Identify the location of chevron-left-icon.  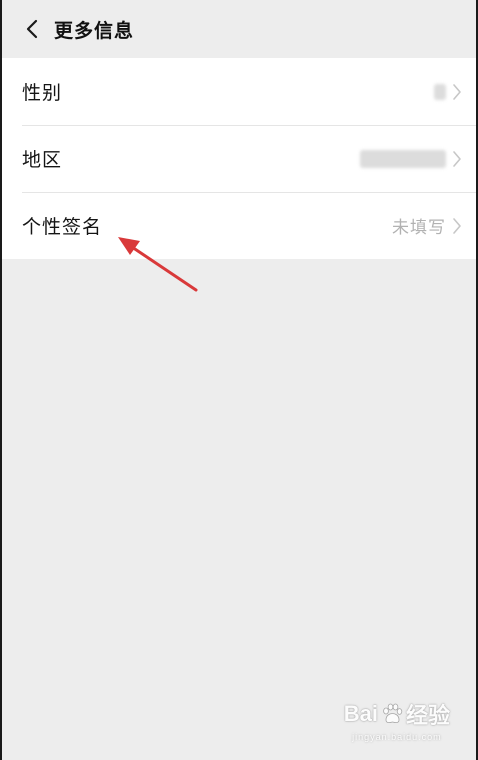
(32, 29).